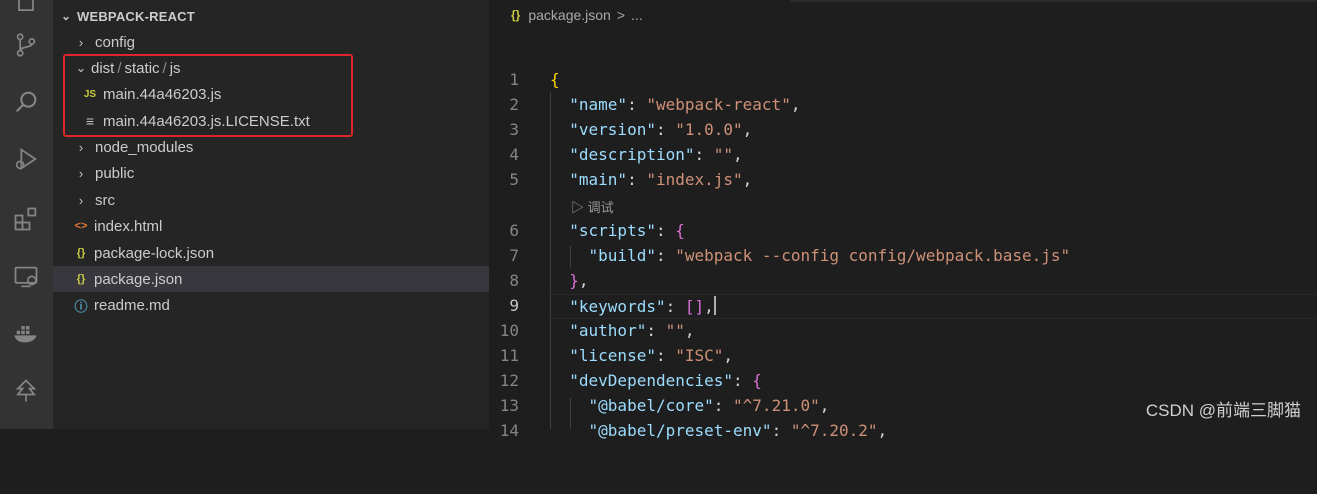 Image resolution: width=1317 pixels, height=494 pixels. What do you see at coordinates (694, 306) in the screenshot?
I see `array: []` at bounding box center [694, 306].